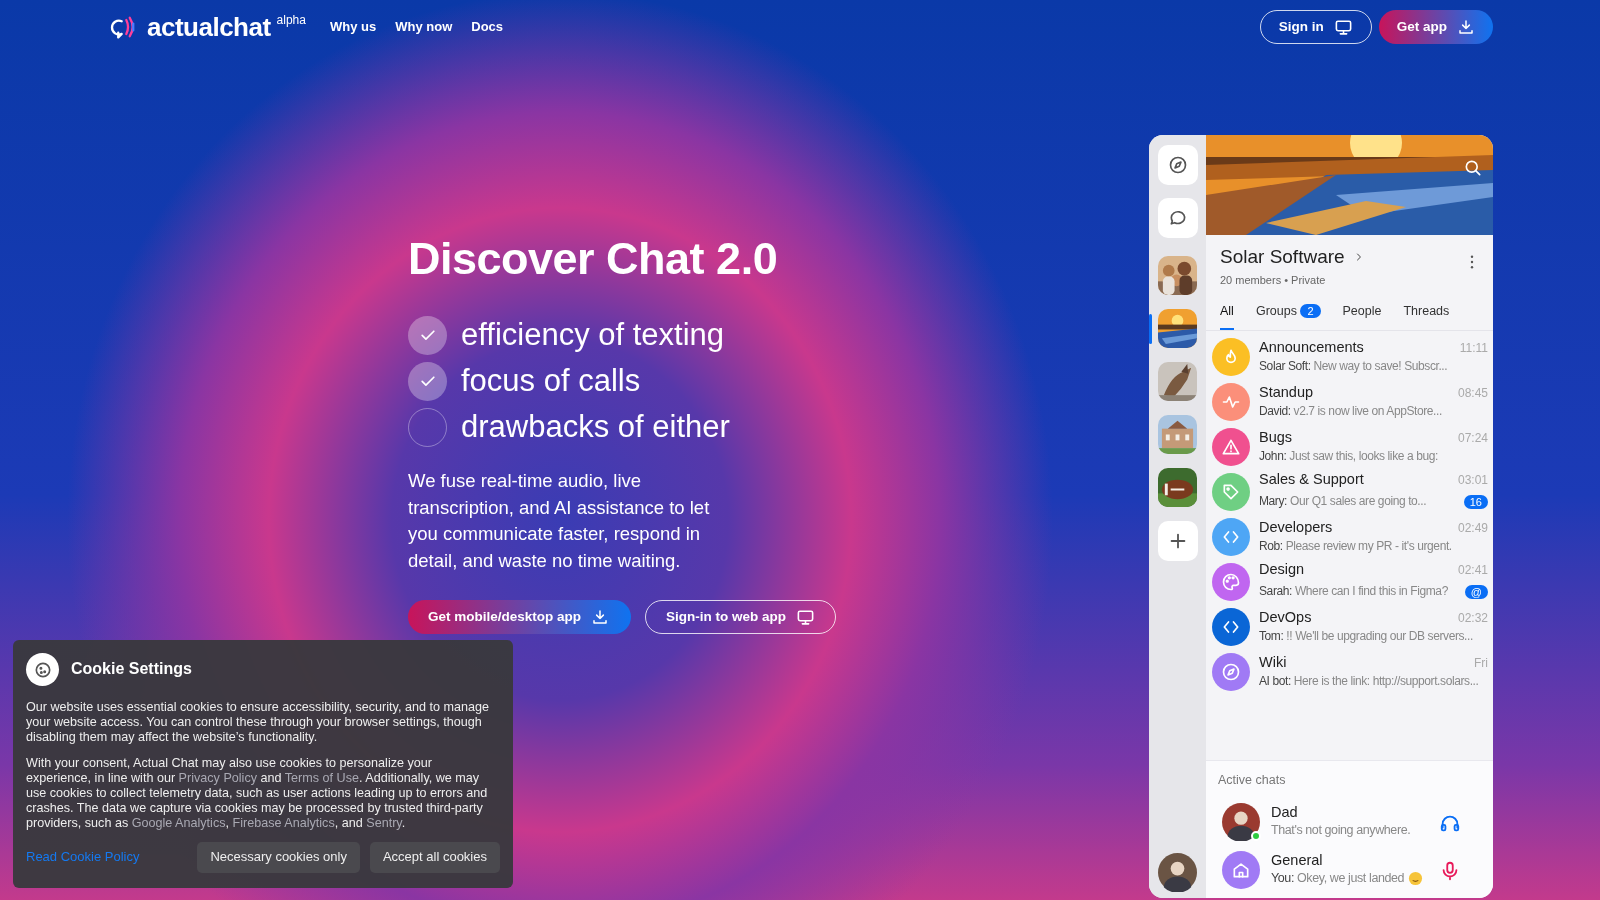  I want to click on chat-name: Standup, so click(1286, 393).